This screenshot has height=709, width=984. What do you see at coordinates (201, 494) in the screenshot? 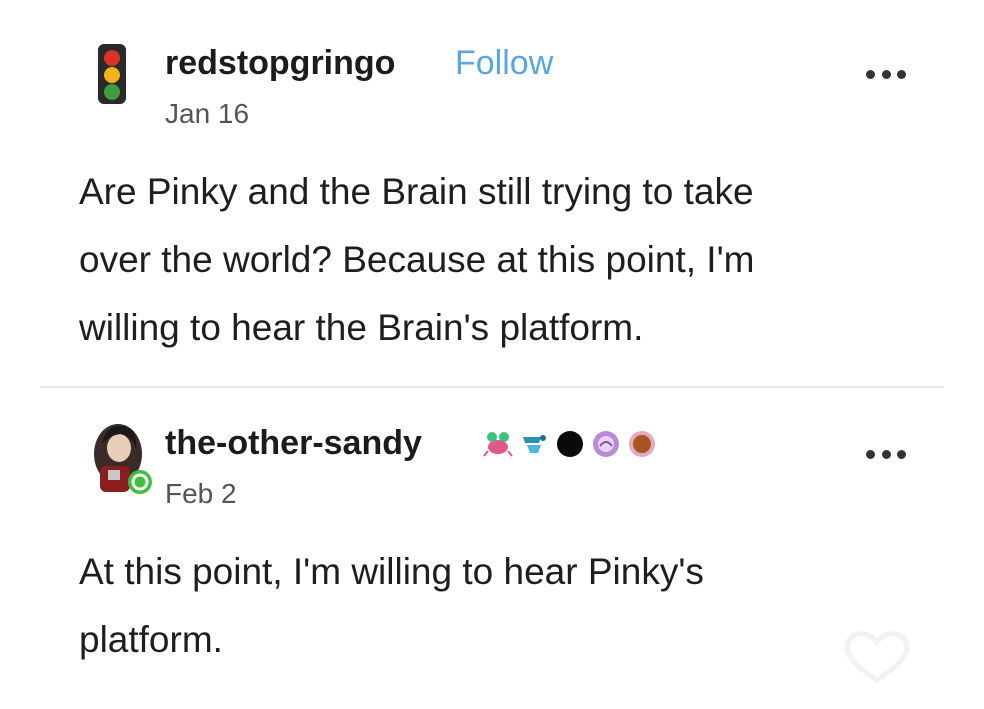
I see `post-date: Feb 2` at bounding box center [201, 494].